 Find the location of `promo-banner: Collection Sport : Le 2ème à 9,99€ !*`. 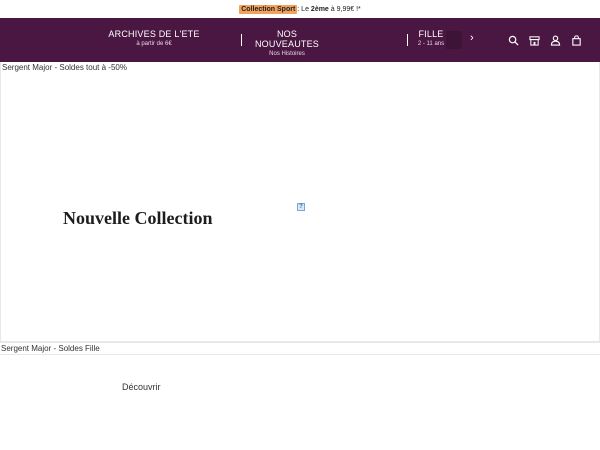

promo-banner: Collection Sport : Le 2ème à 9,99€ !* is located at coordinates (300, 9).